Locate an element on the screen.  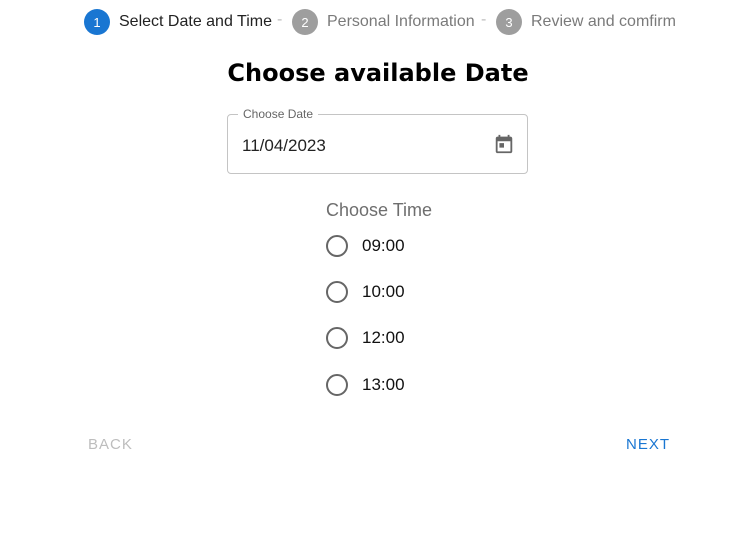
date-field-label: Choose Date is located at coordinates (278, 114).